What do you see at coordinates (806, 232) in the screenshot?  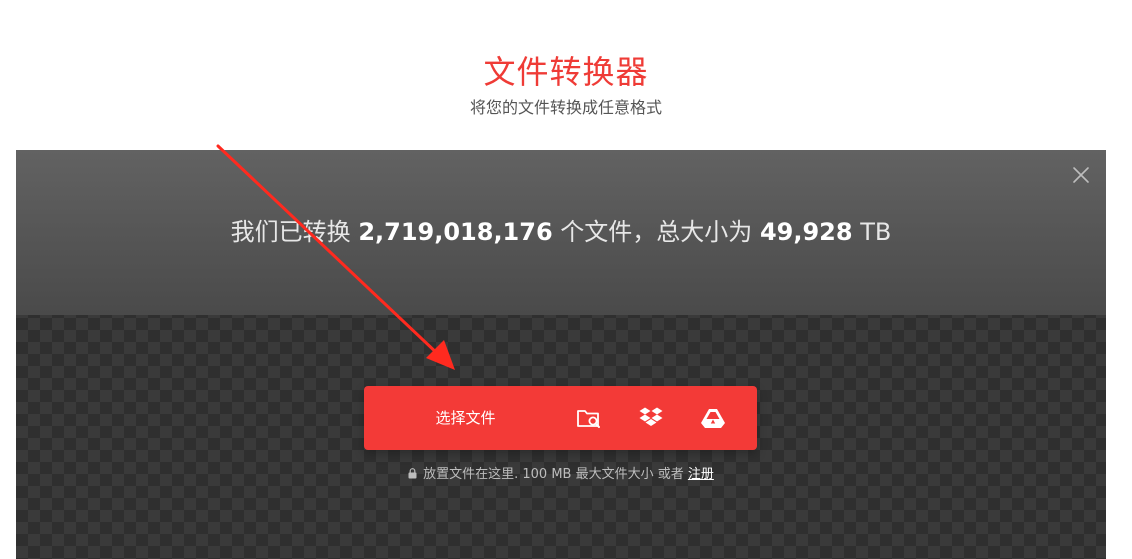 I see `total-size: 49,928` at bounding box center [806, 232].